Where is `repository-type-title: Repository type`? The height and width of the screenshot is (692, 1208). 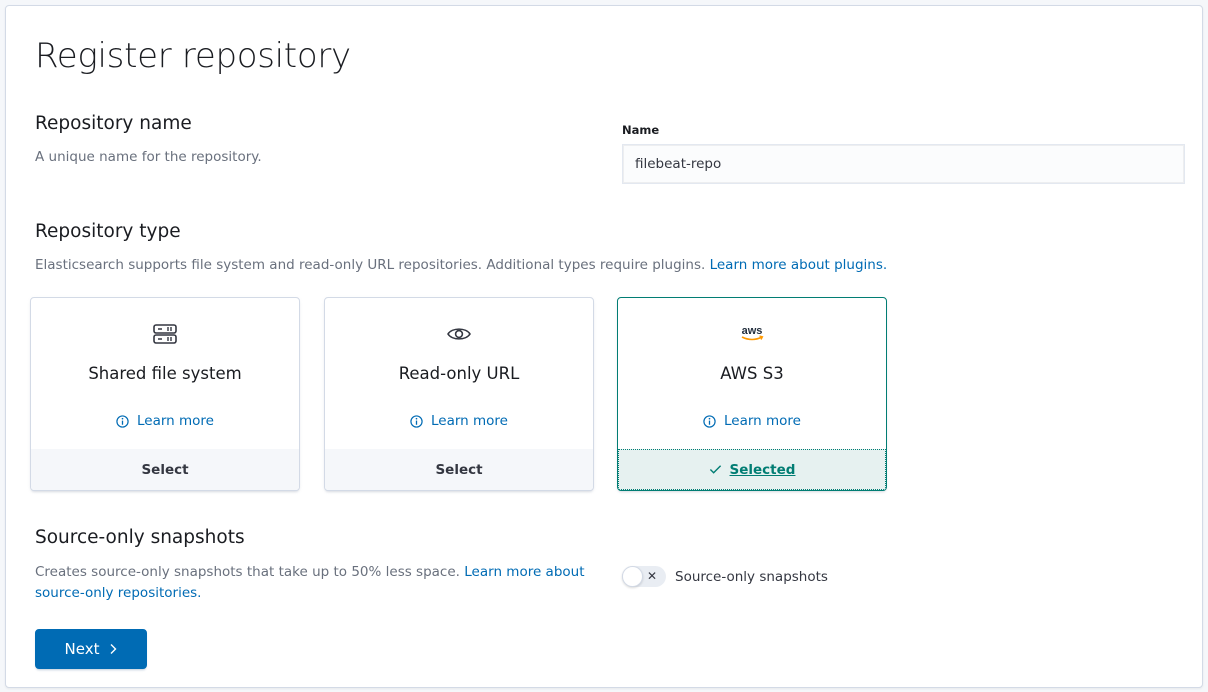 repository-type-title: Repository type is located at coordinates (108, 231).